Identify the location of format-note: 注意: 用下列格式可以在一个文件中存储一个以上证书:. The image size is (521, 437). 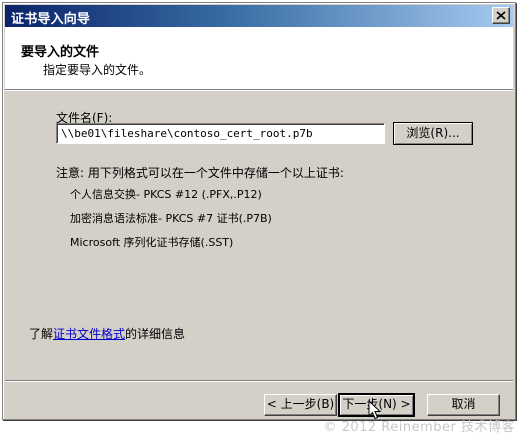
(200, 173).